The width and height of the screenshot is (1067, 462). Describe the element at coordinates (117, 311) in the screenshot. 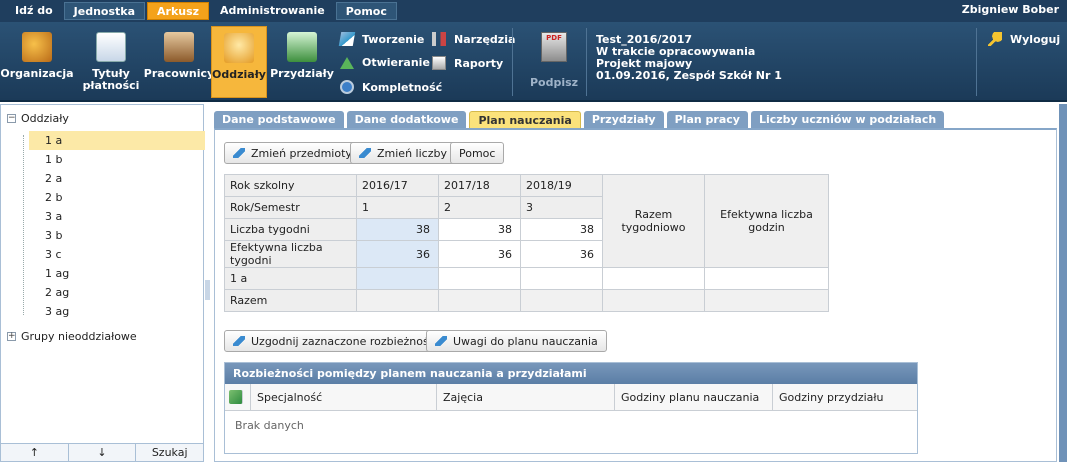

I see `tree-item-3ag: 3 ag` at that location.